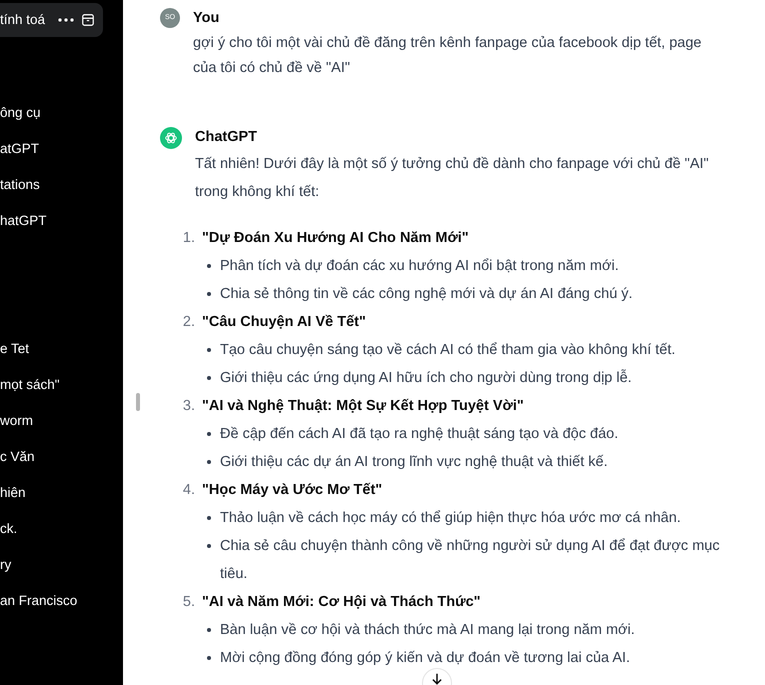  I want to click on more-icon, so click(66, 20).